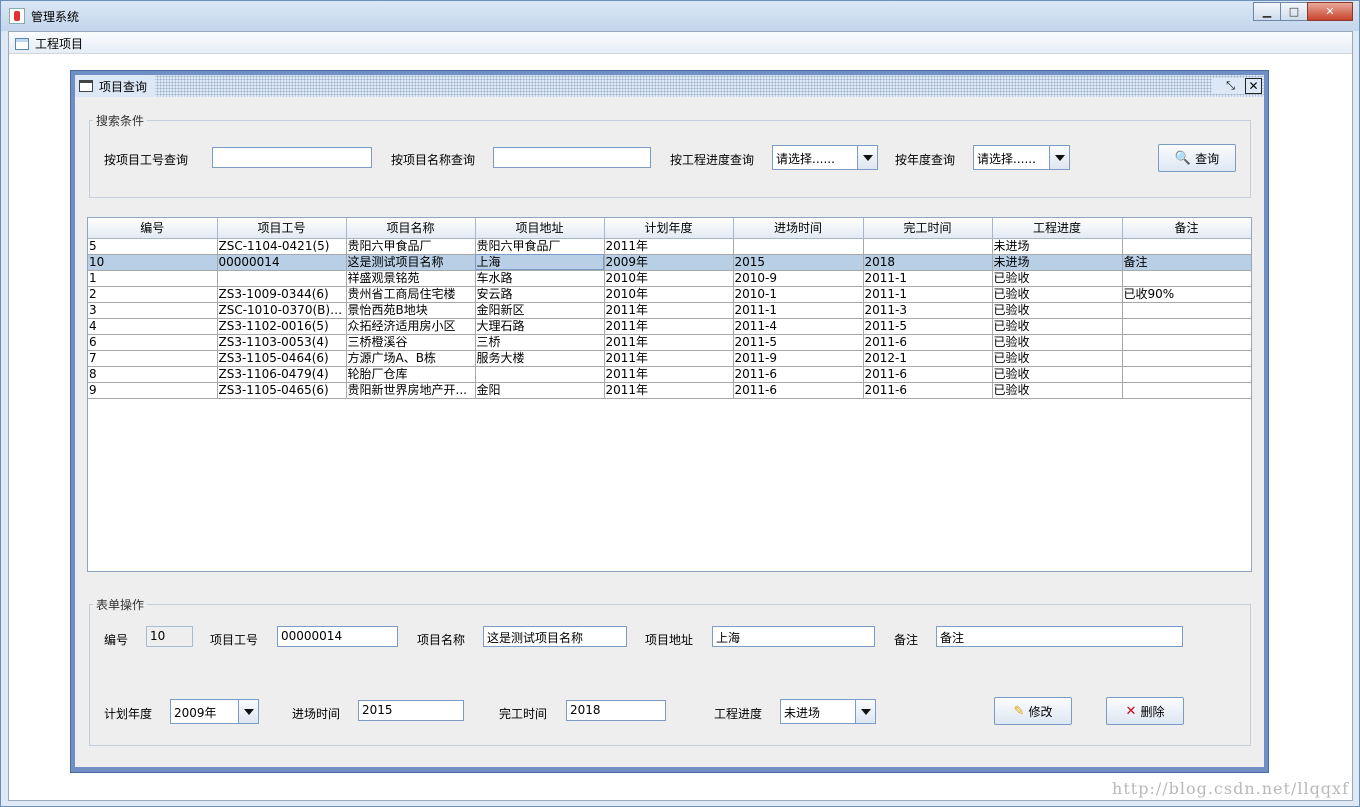  I want to click on table-cell: 金阳新区, so click(540, 310).